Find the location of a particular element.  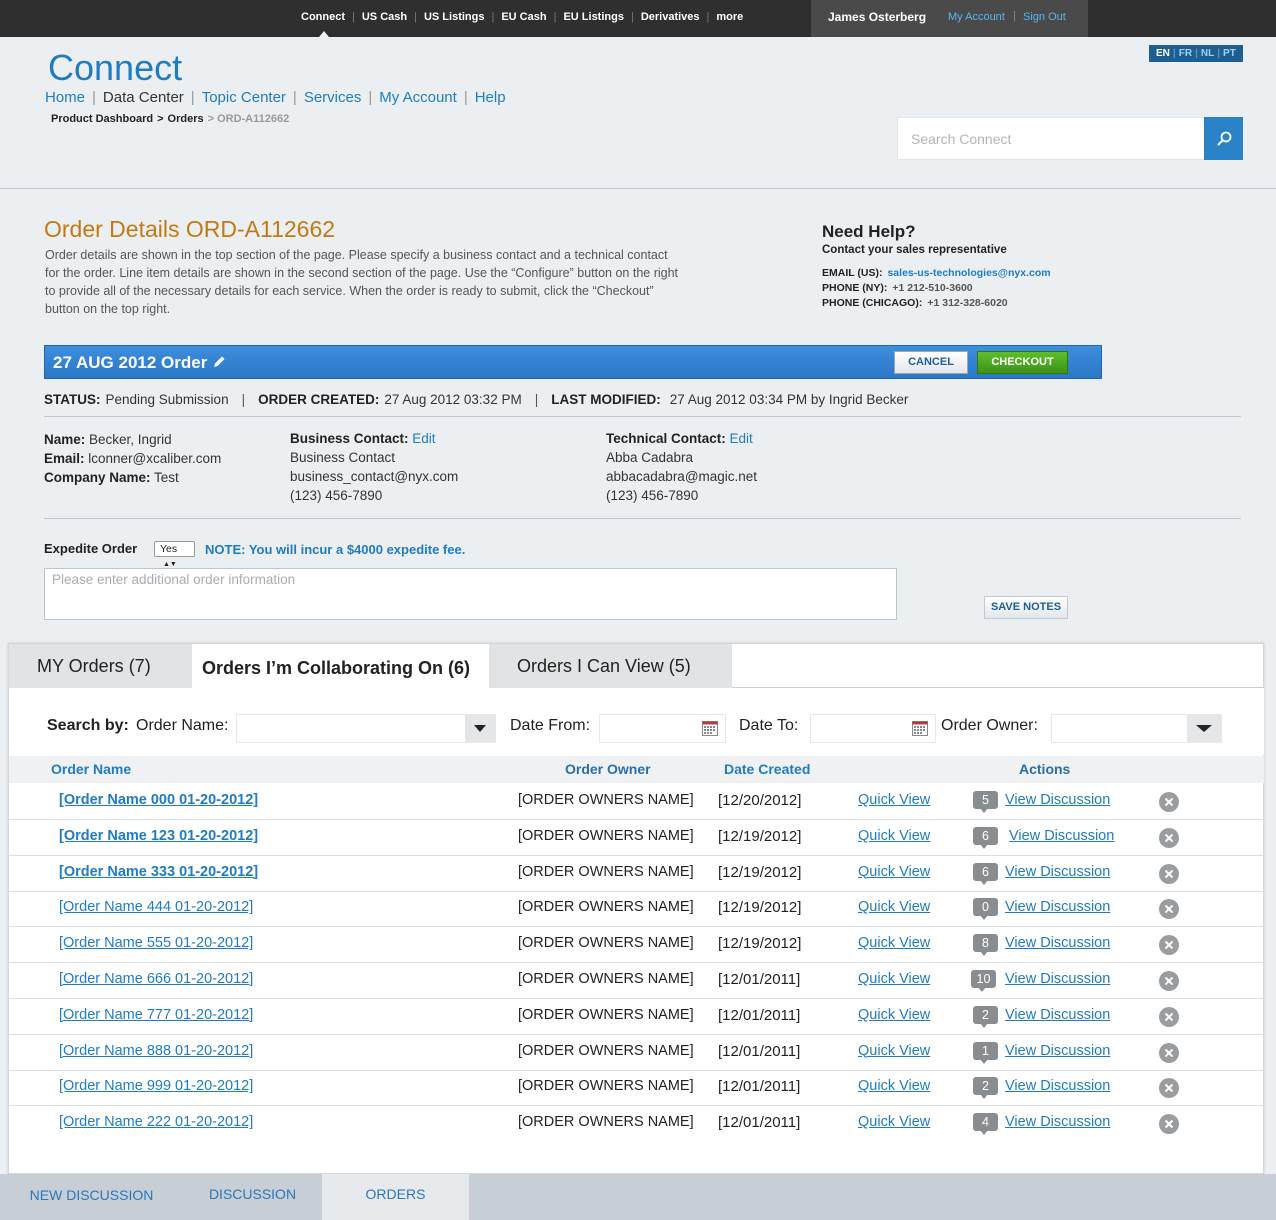

technical-contact-edit-link: Edit is located at coordinates (741, 438).